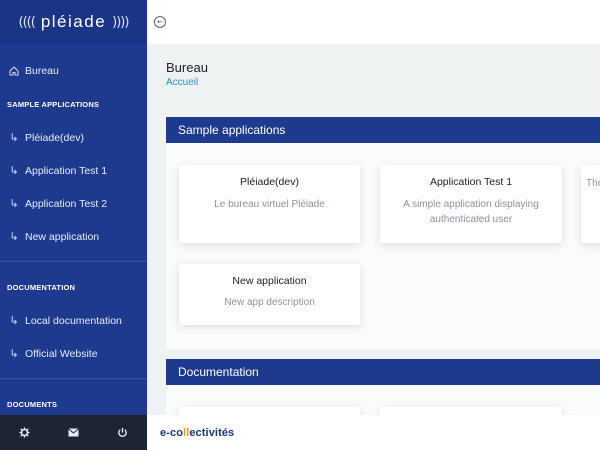 The height and width of the screenshot is (450, 600). I want to click on card-title: Application Test 1, so click(471, 182).